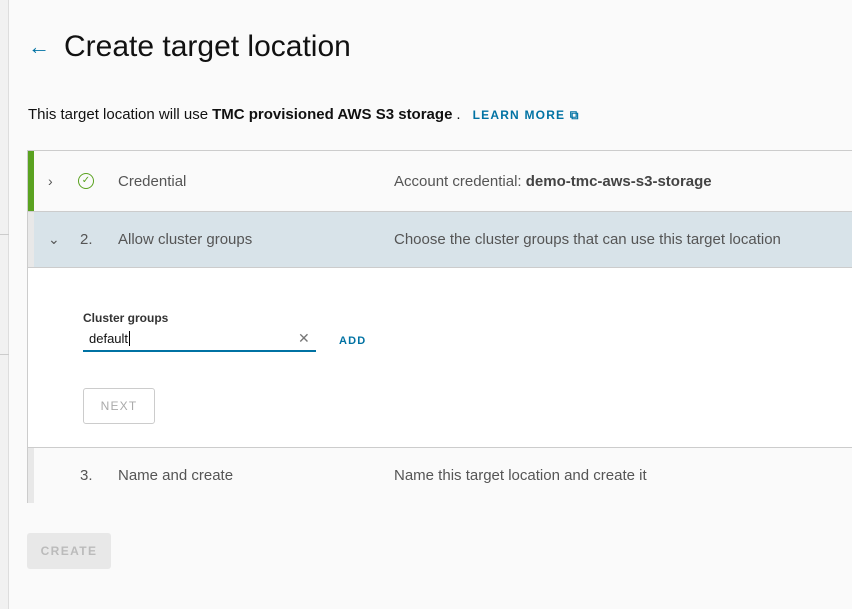  Describe the element at coordinates (520, 475) in the screenshot. I see `step-description: Name this target location and create it` at that location.